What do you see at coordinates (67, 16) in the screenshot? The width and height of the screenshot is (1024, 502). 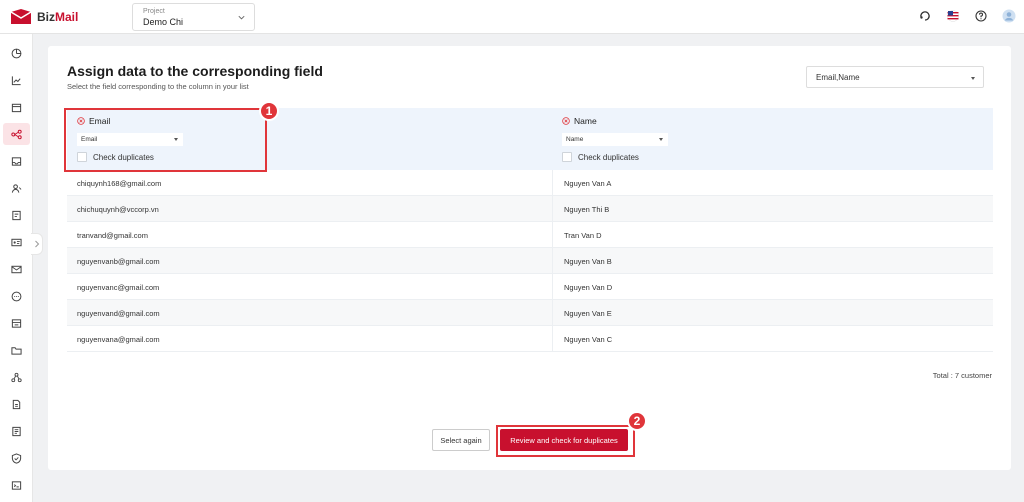 I see `brand-text-accent: Mail` at bounding box center [67, 16].